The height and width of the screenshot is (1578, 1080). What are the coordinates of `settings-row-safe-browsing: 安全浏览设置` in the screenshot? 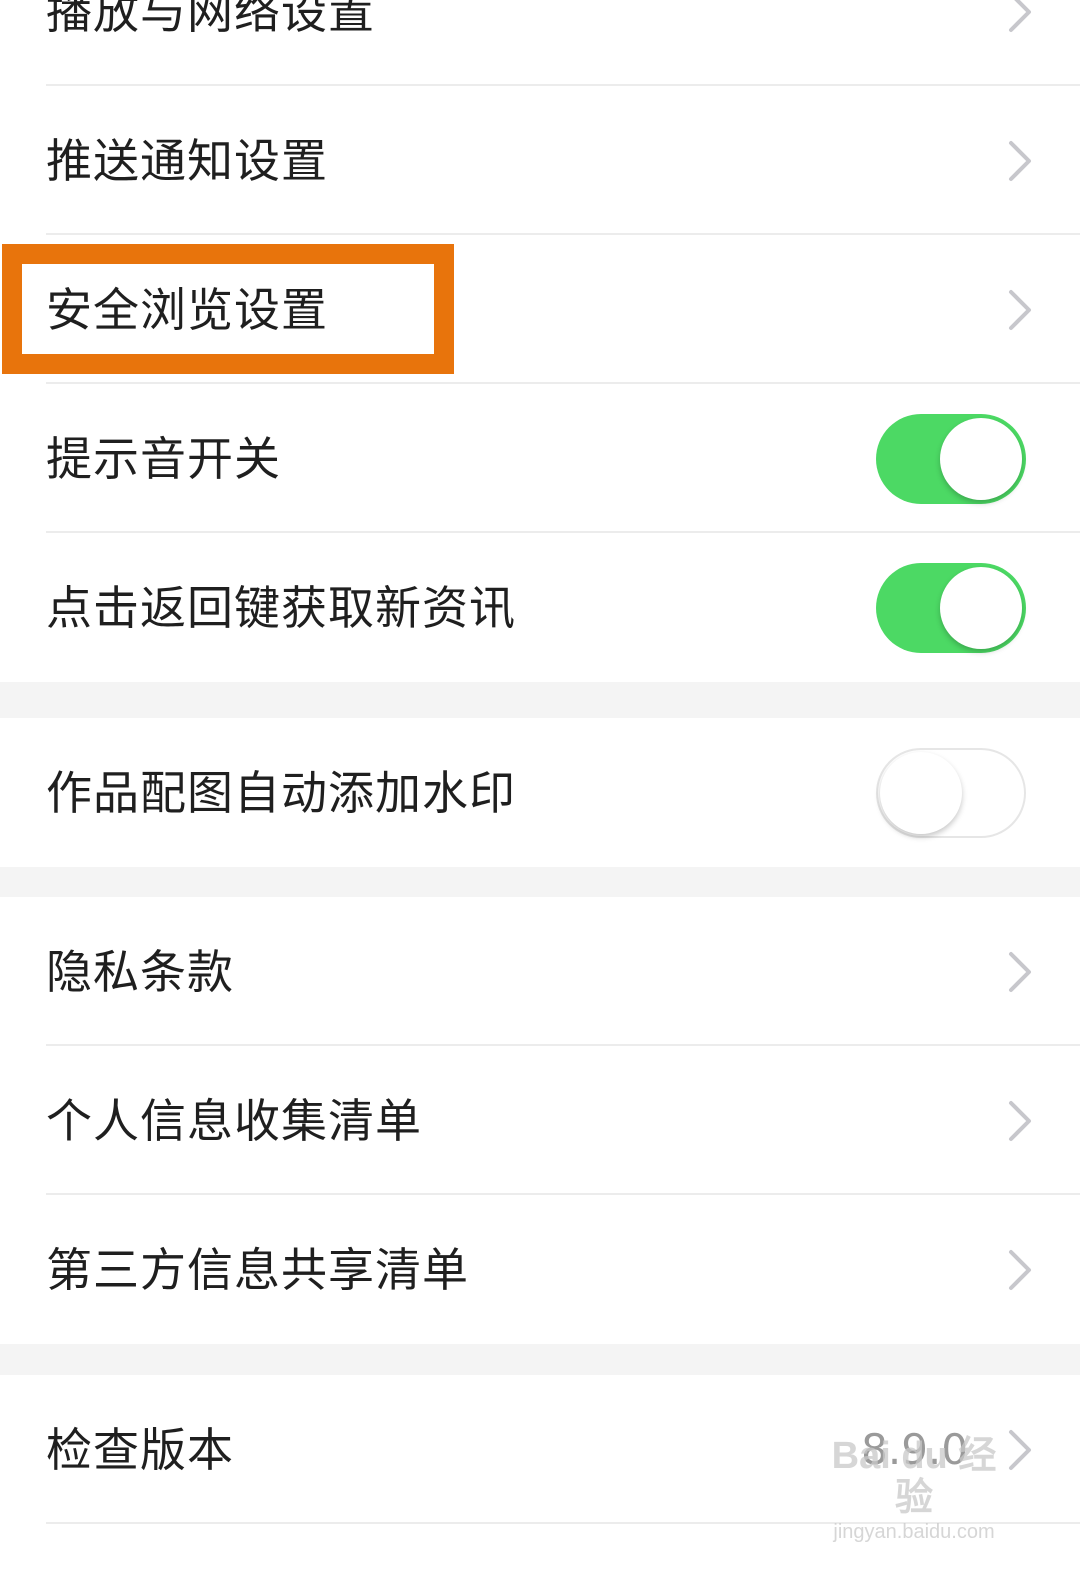 It's located at (540, 309).